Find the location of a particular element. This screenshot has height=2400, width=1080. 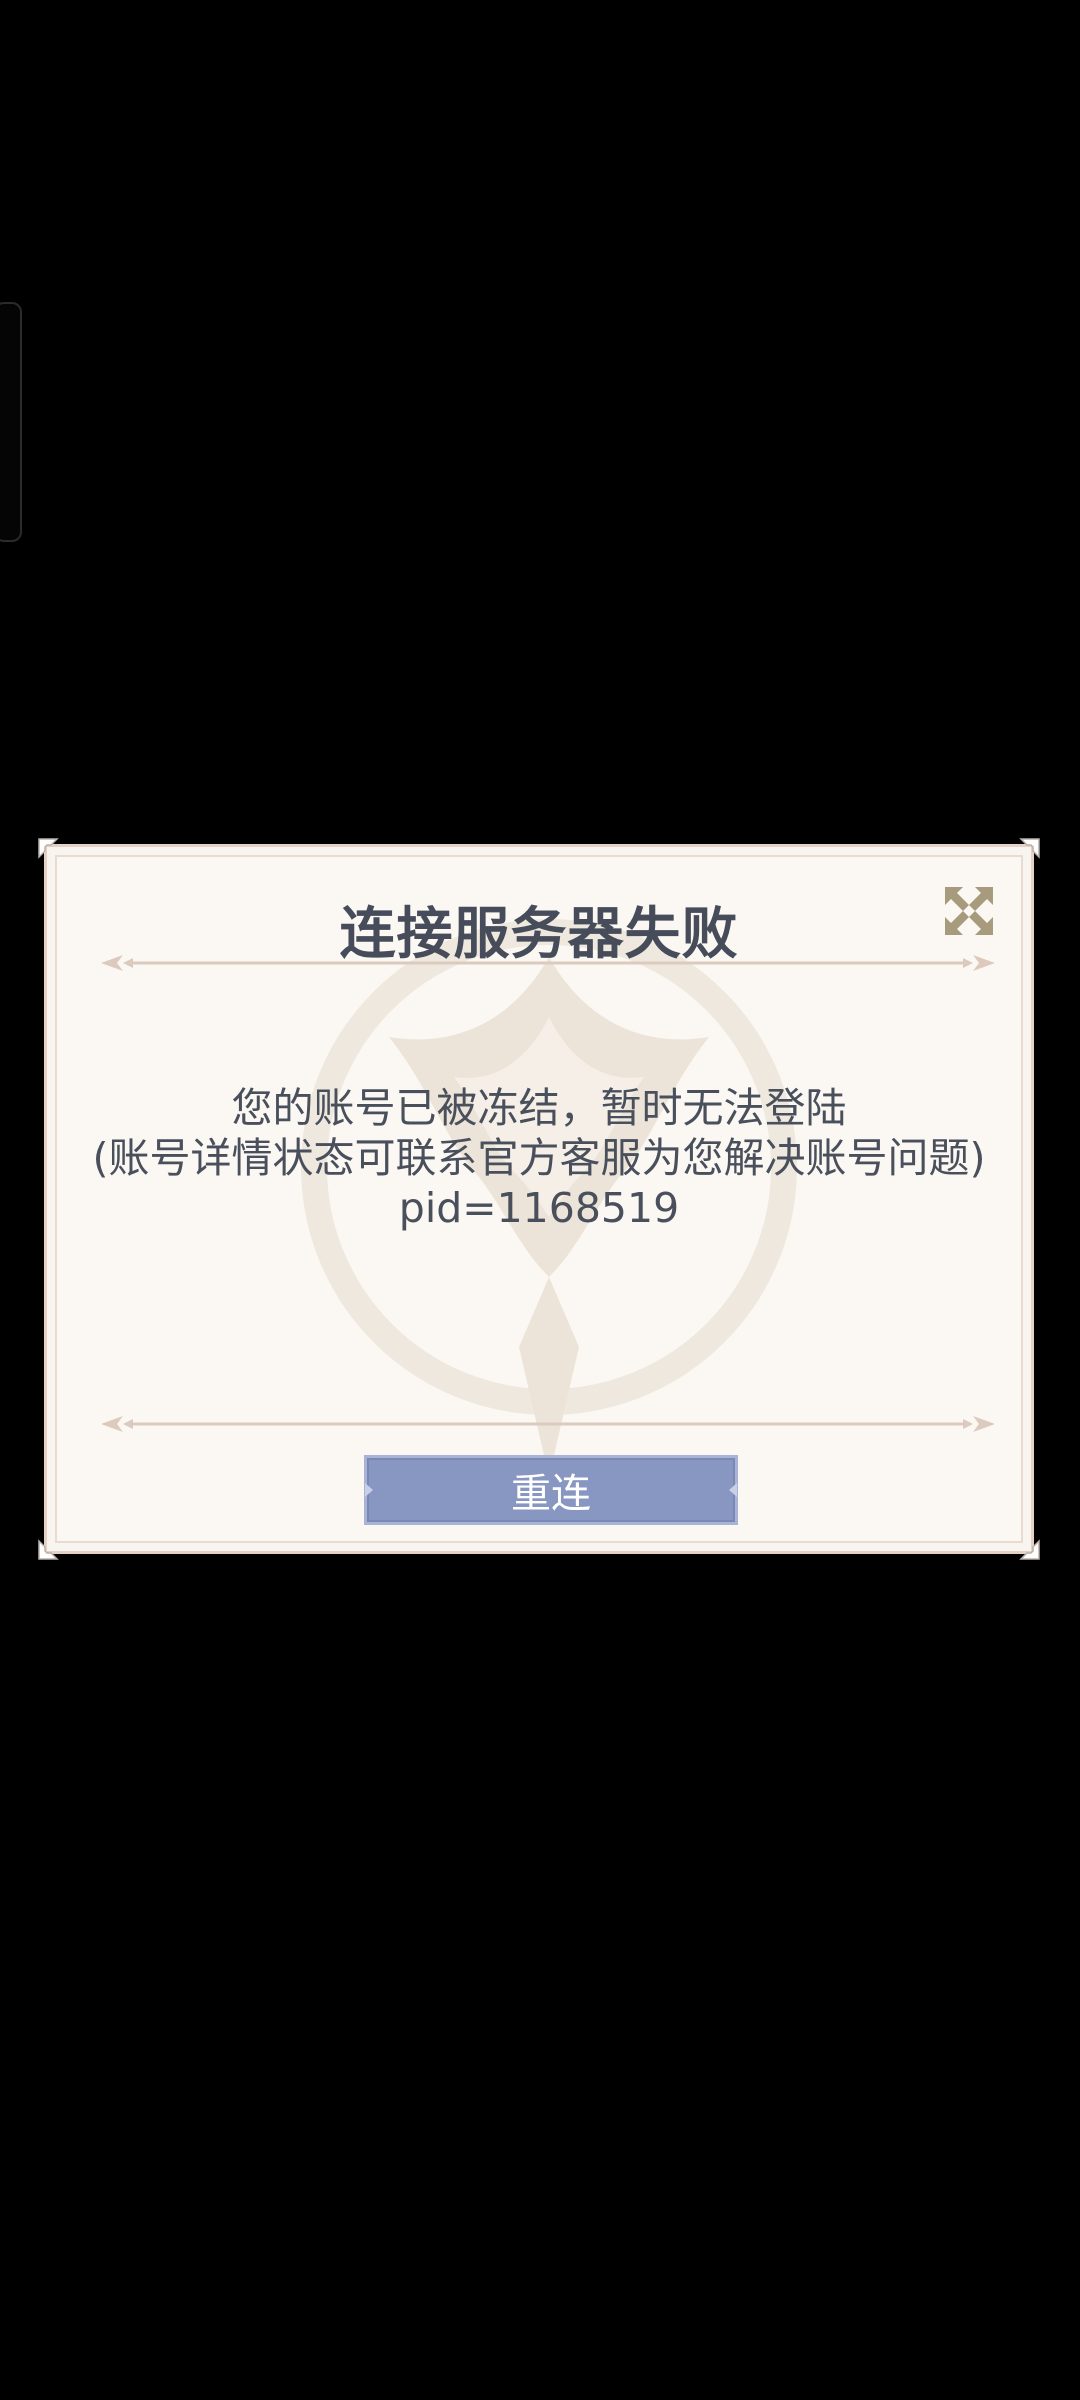

message-line-2: (账号详情状态可联系官方客服为您解决账号问题) is located at coordinates (539, 1158).